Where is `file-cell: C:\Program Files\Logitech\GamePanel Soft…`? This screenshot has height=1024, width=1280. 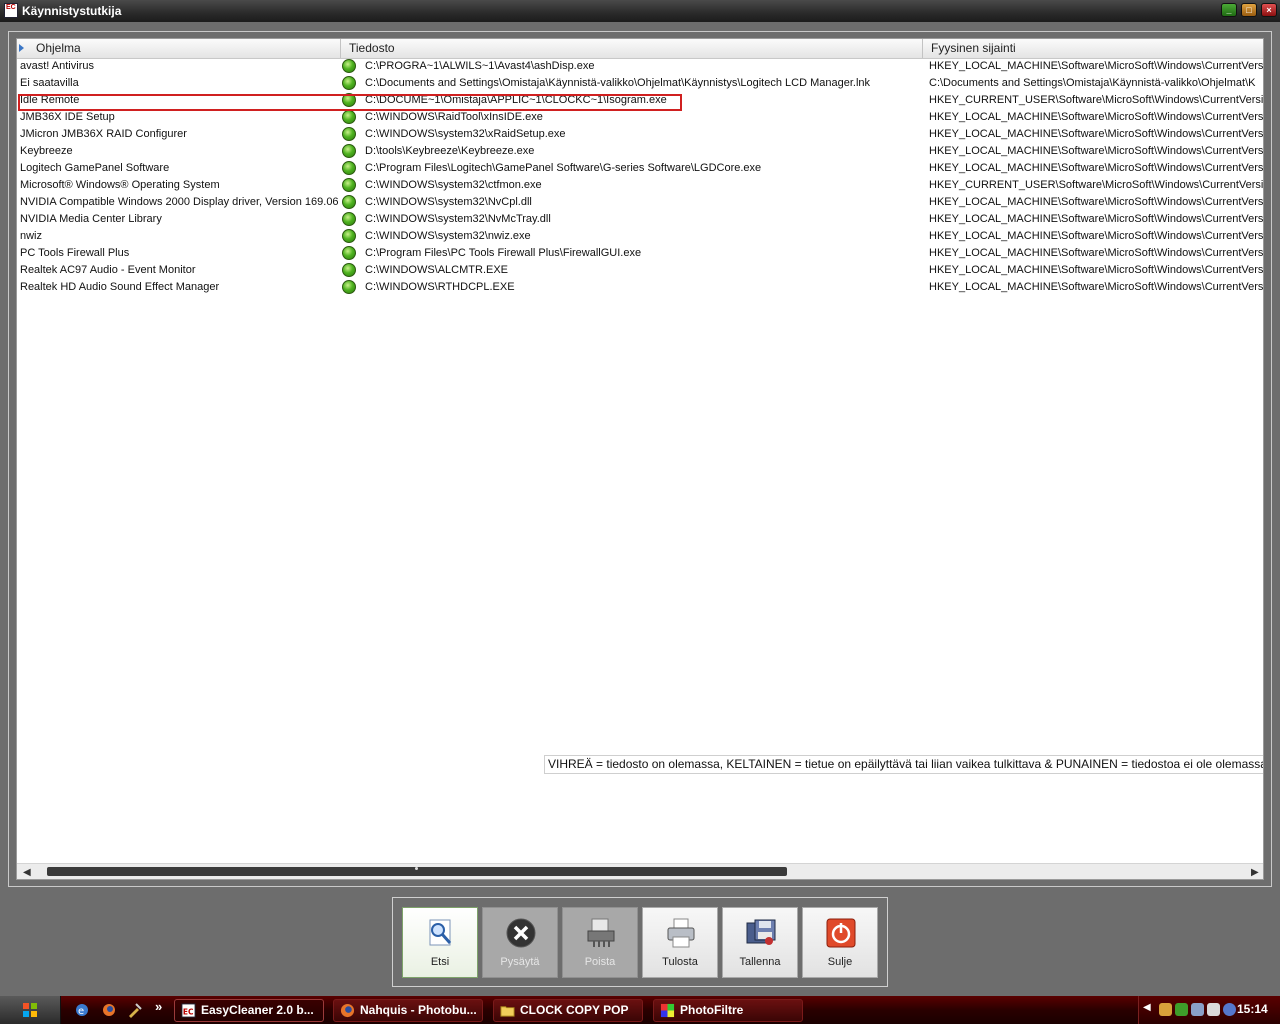 file-cell: C:\Program Files\Logitech\GamePanel Soft… is located at coordinates (563, 168).